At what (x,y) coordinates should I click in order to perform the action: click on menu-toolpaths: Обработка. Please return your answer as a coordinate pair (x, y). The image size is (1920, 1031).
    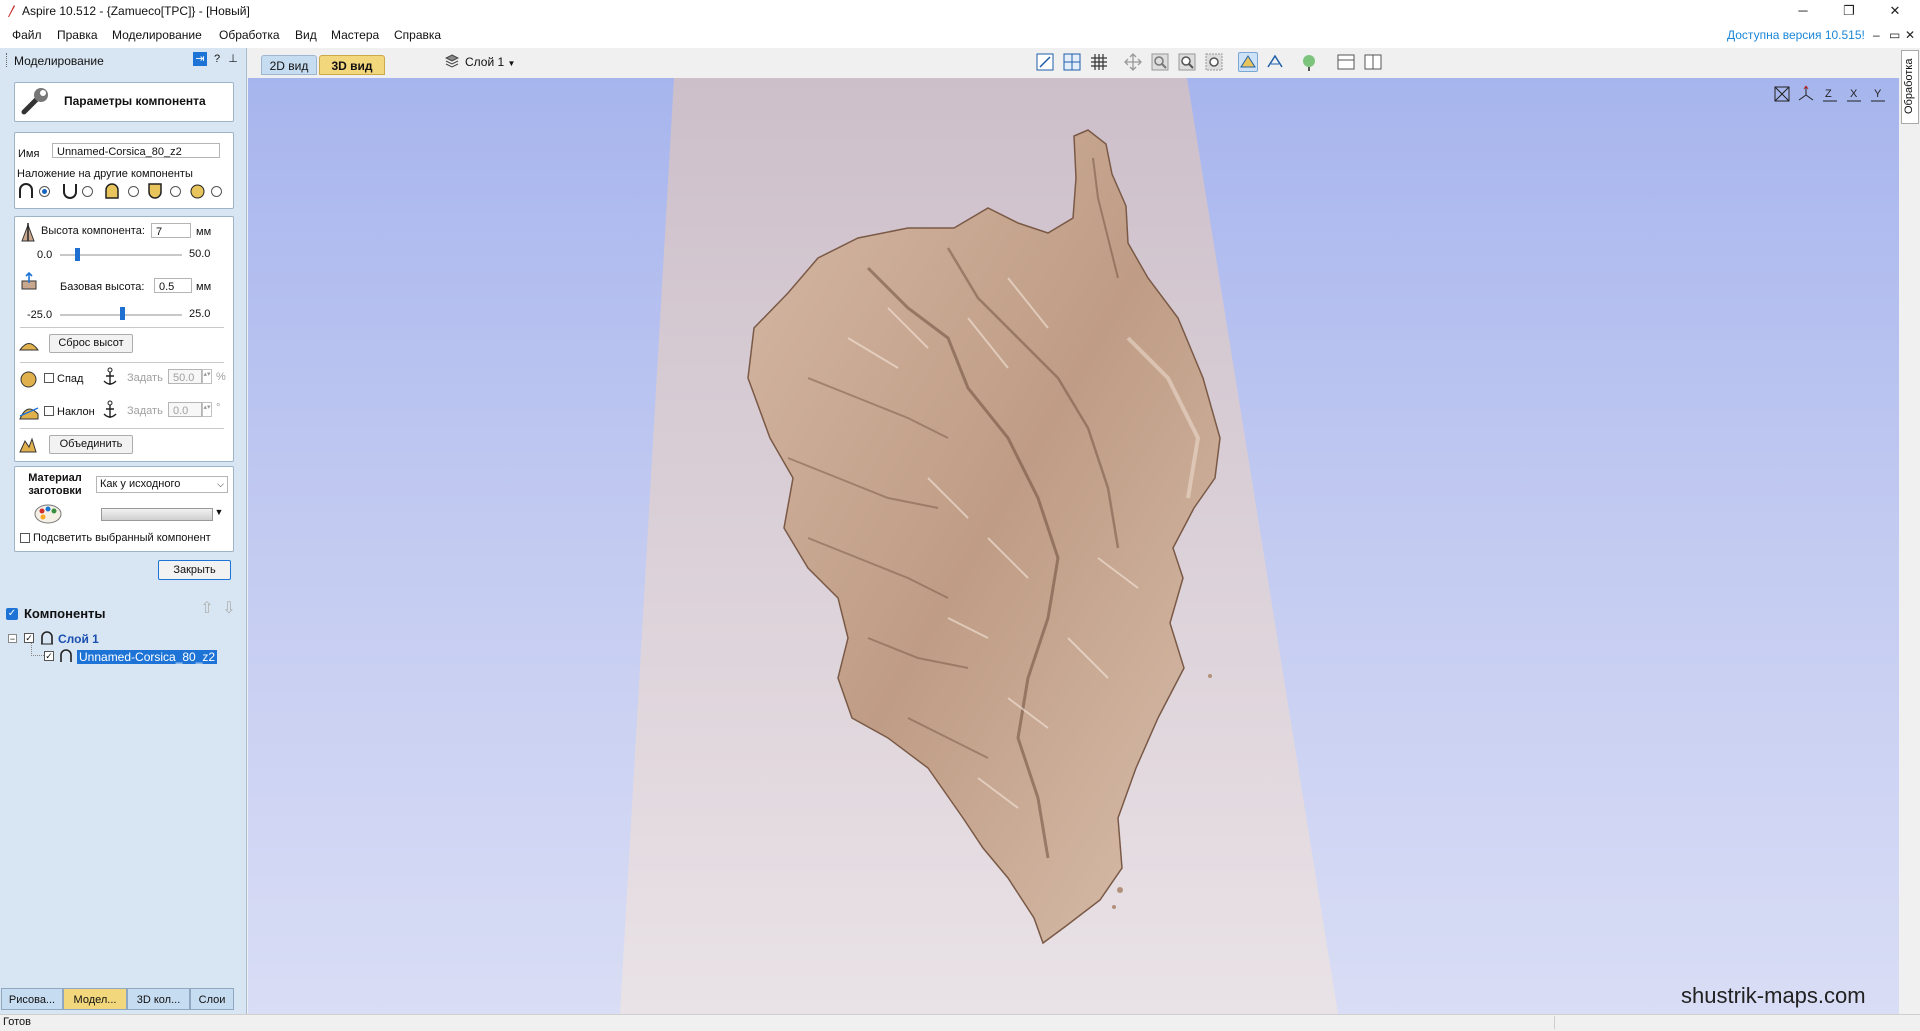
    Looking at the image, I should click on (249, 35).